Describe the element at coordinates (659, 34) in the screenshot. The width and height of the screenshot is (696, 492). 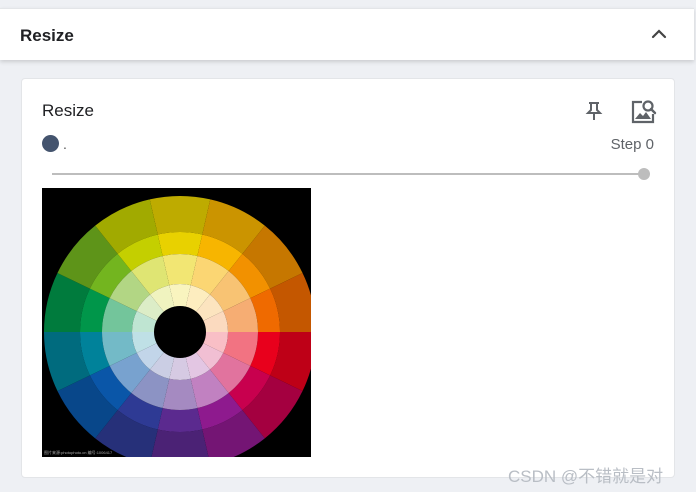
I see `chevron-up-icon` at that location.